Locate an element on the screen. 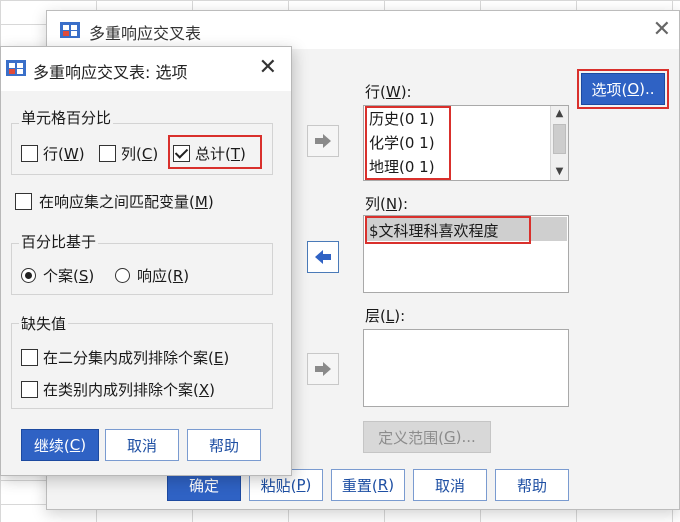 The height and width of the screenshot is (522, 680). move-to-layers-button is located at coordinates (323, 369).